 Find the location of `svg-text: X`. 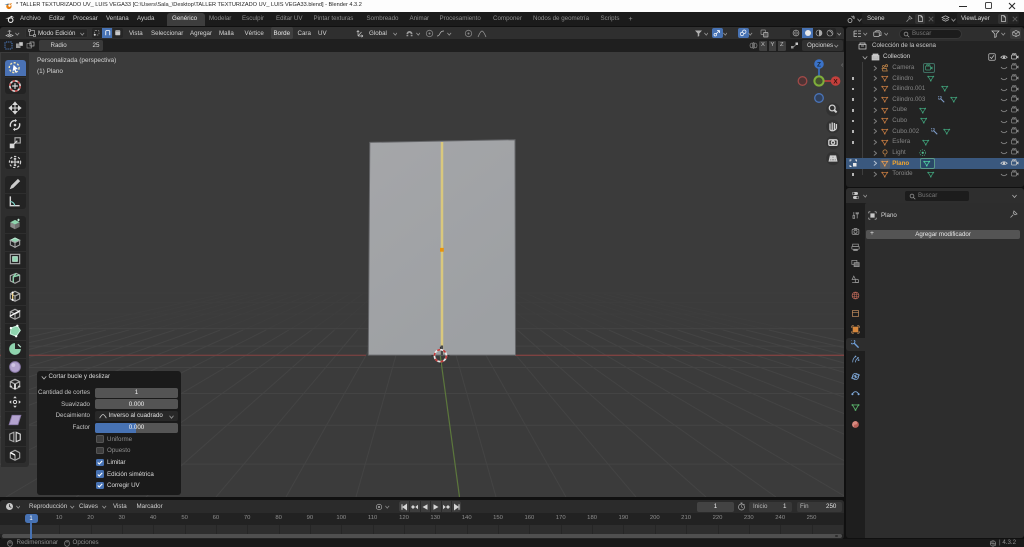

svg-text: X is located at coordinates (835, 81).